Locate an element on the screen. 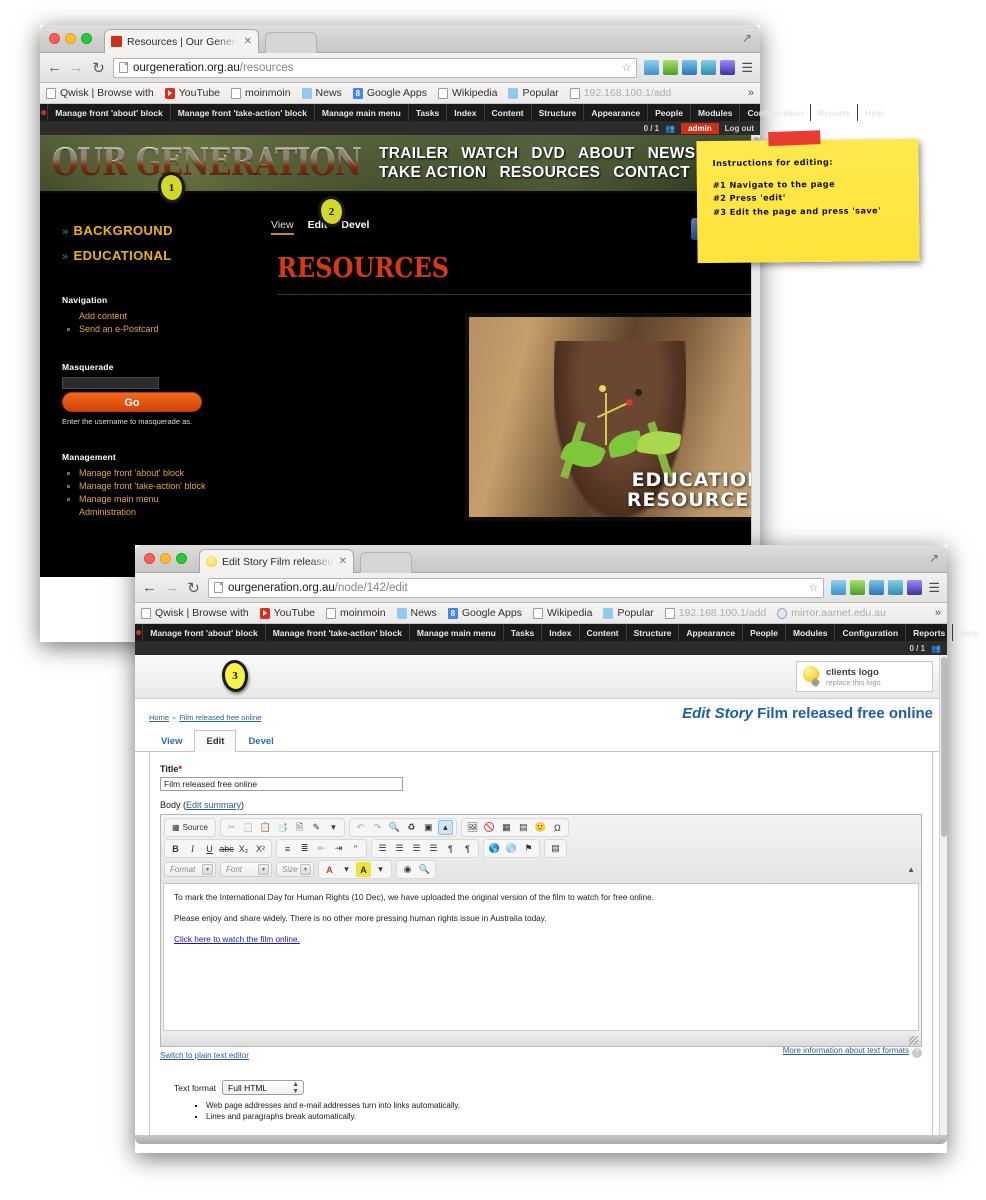  bookmark-item: 192.168.100.1/add is located at coordinates (715, 613).